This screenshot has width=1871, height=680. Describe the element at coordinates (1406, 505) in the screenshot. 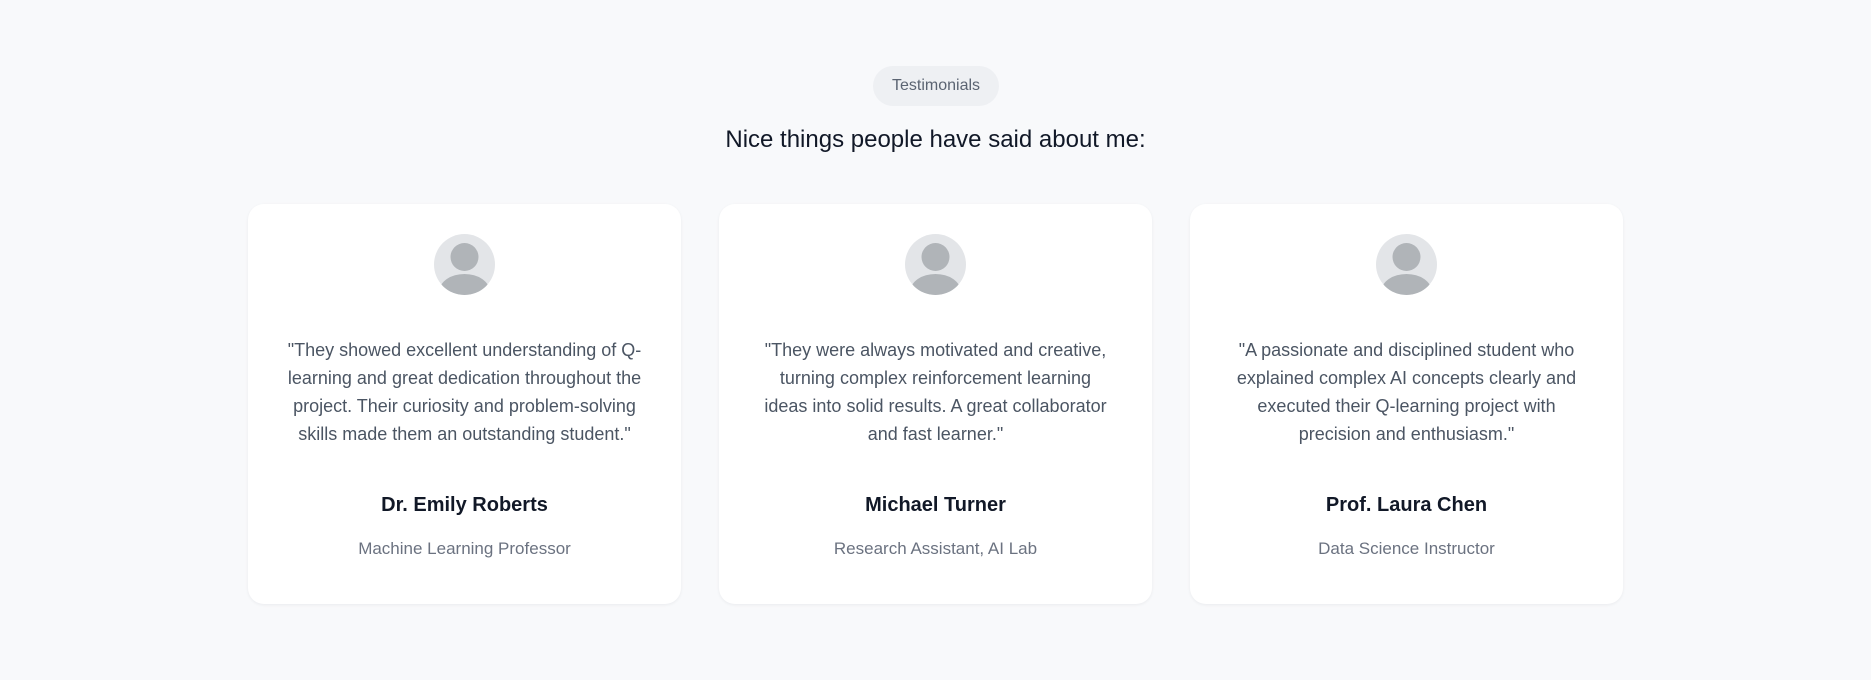

I see `testimonial-author-name: Prof. Laura Chen` at that location.